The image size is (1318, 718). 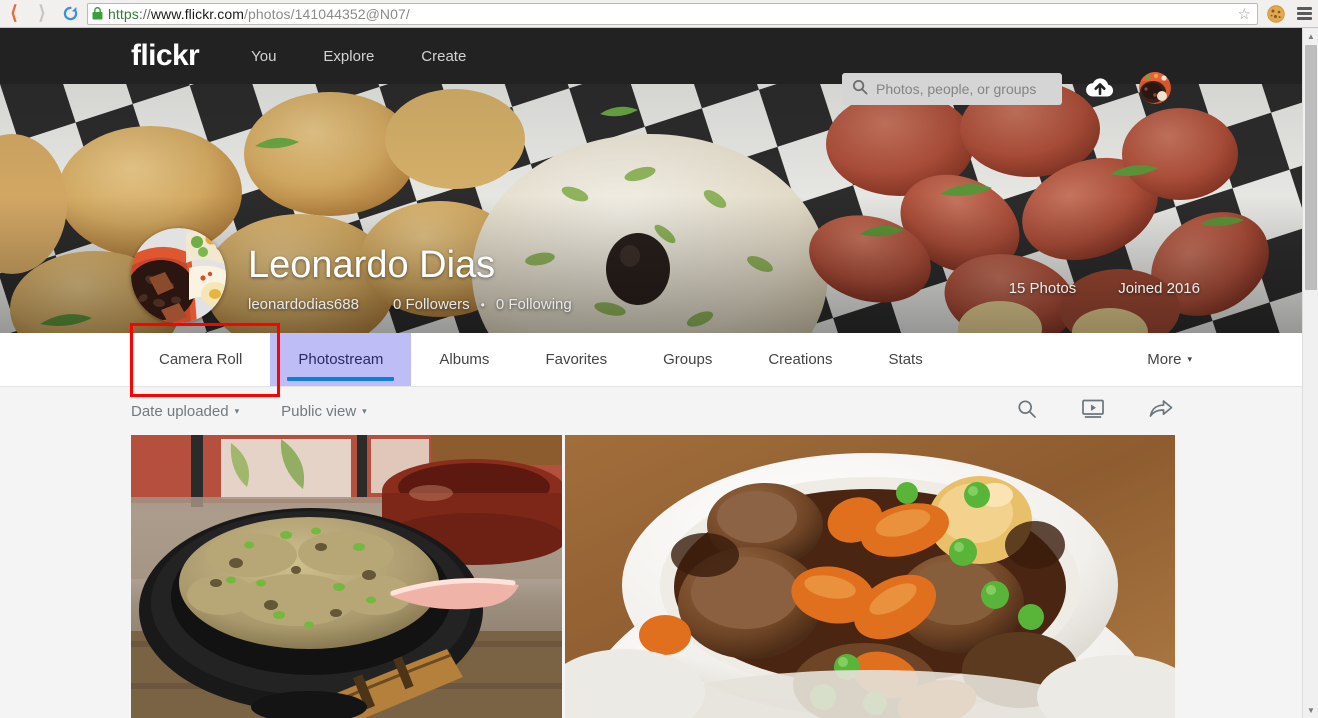 I want to click on flickr-header: flickr You Explore Create, so click(x=651, y=66).